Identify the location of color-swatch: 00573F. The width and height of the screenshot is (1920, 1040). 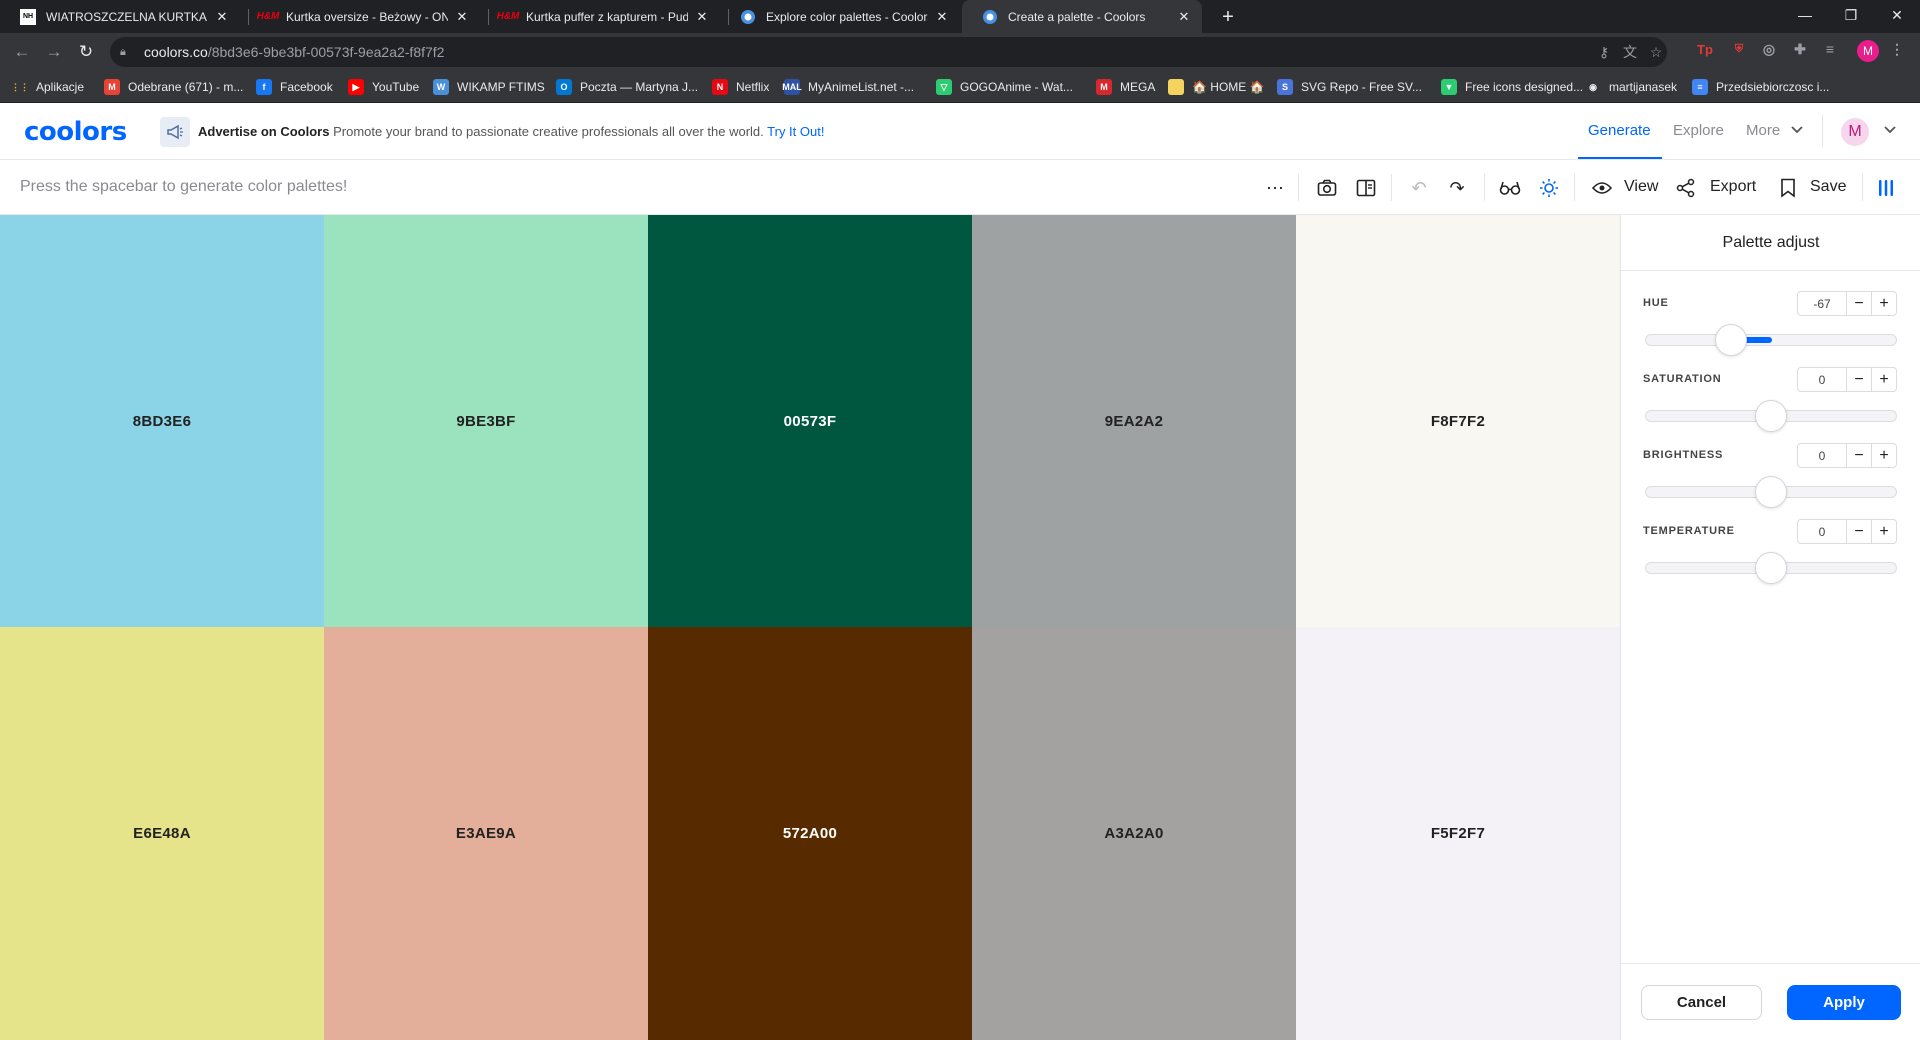
(810, 421).